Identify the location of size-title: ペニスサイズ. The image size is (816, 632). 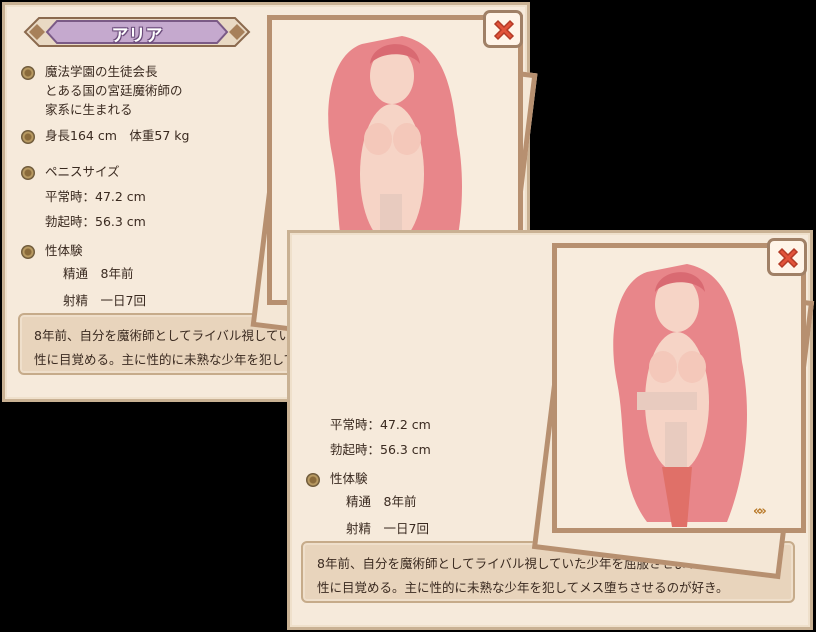
(82, 171).